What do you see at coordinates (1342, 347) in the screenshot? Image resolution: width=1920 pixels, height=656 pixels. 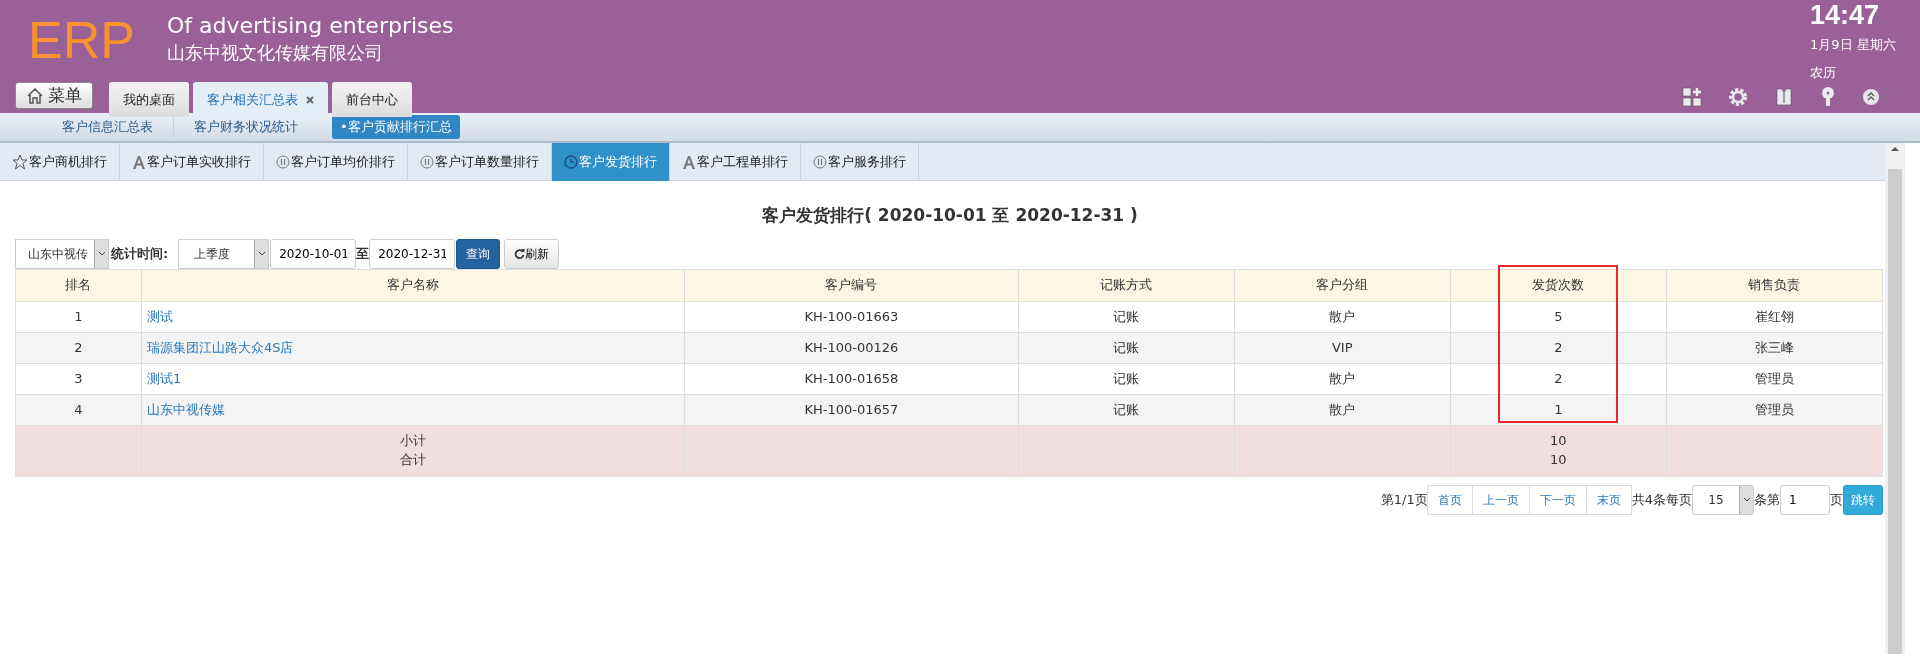 I see `table-cell: VIP` at bounding box center [1342, 347].